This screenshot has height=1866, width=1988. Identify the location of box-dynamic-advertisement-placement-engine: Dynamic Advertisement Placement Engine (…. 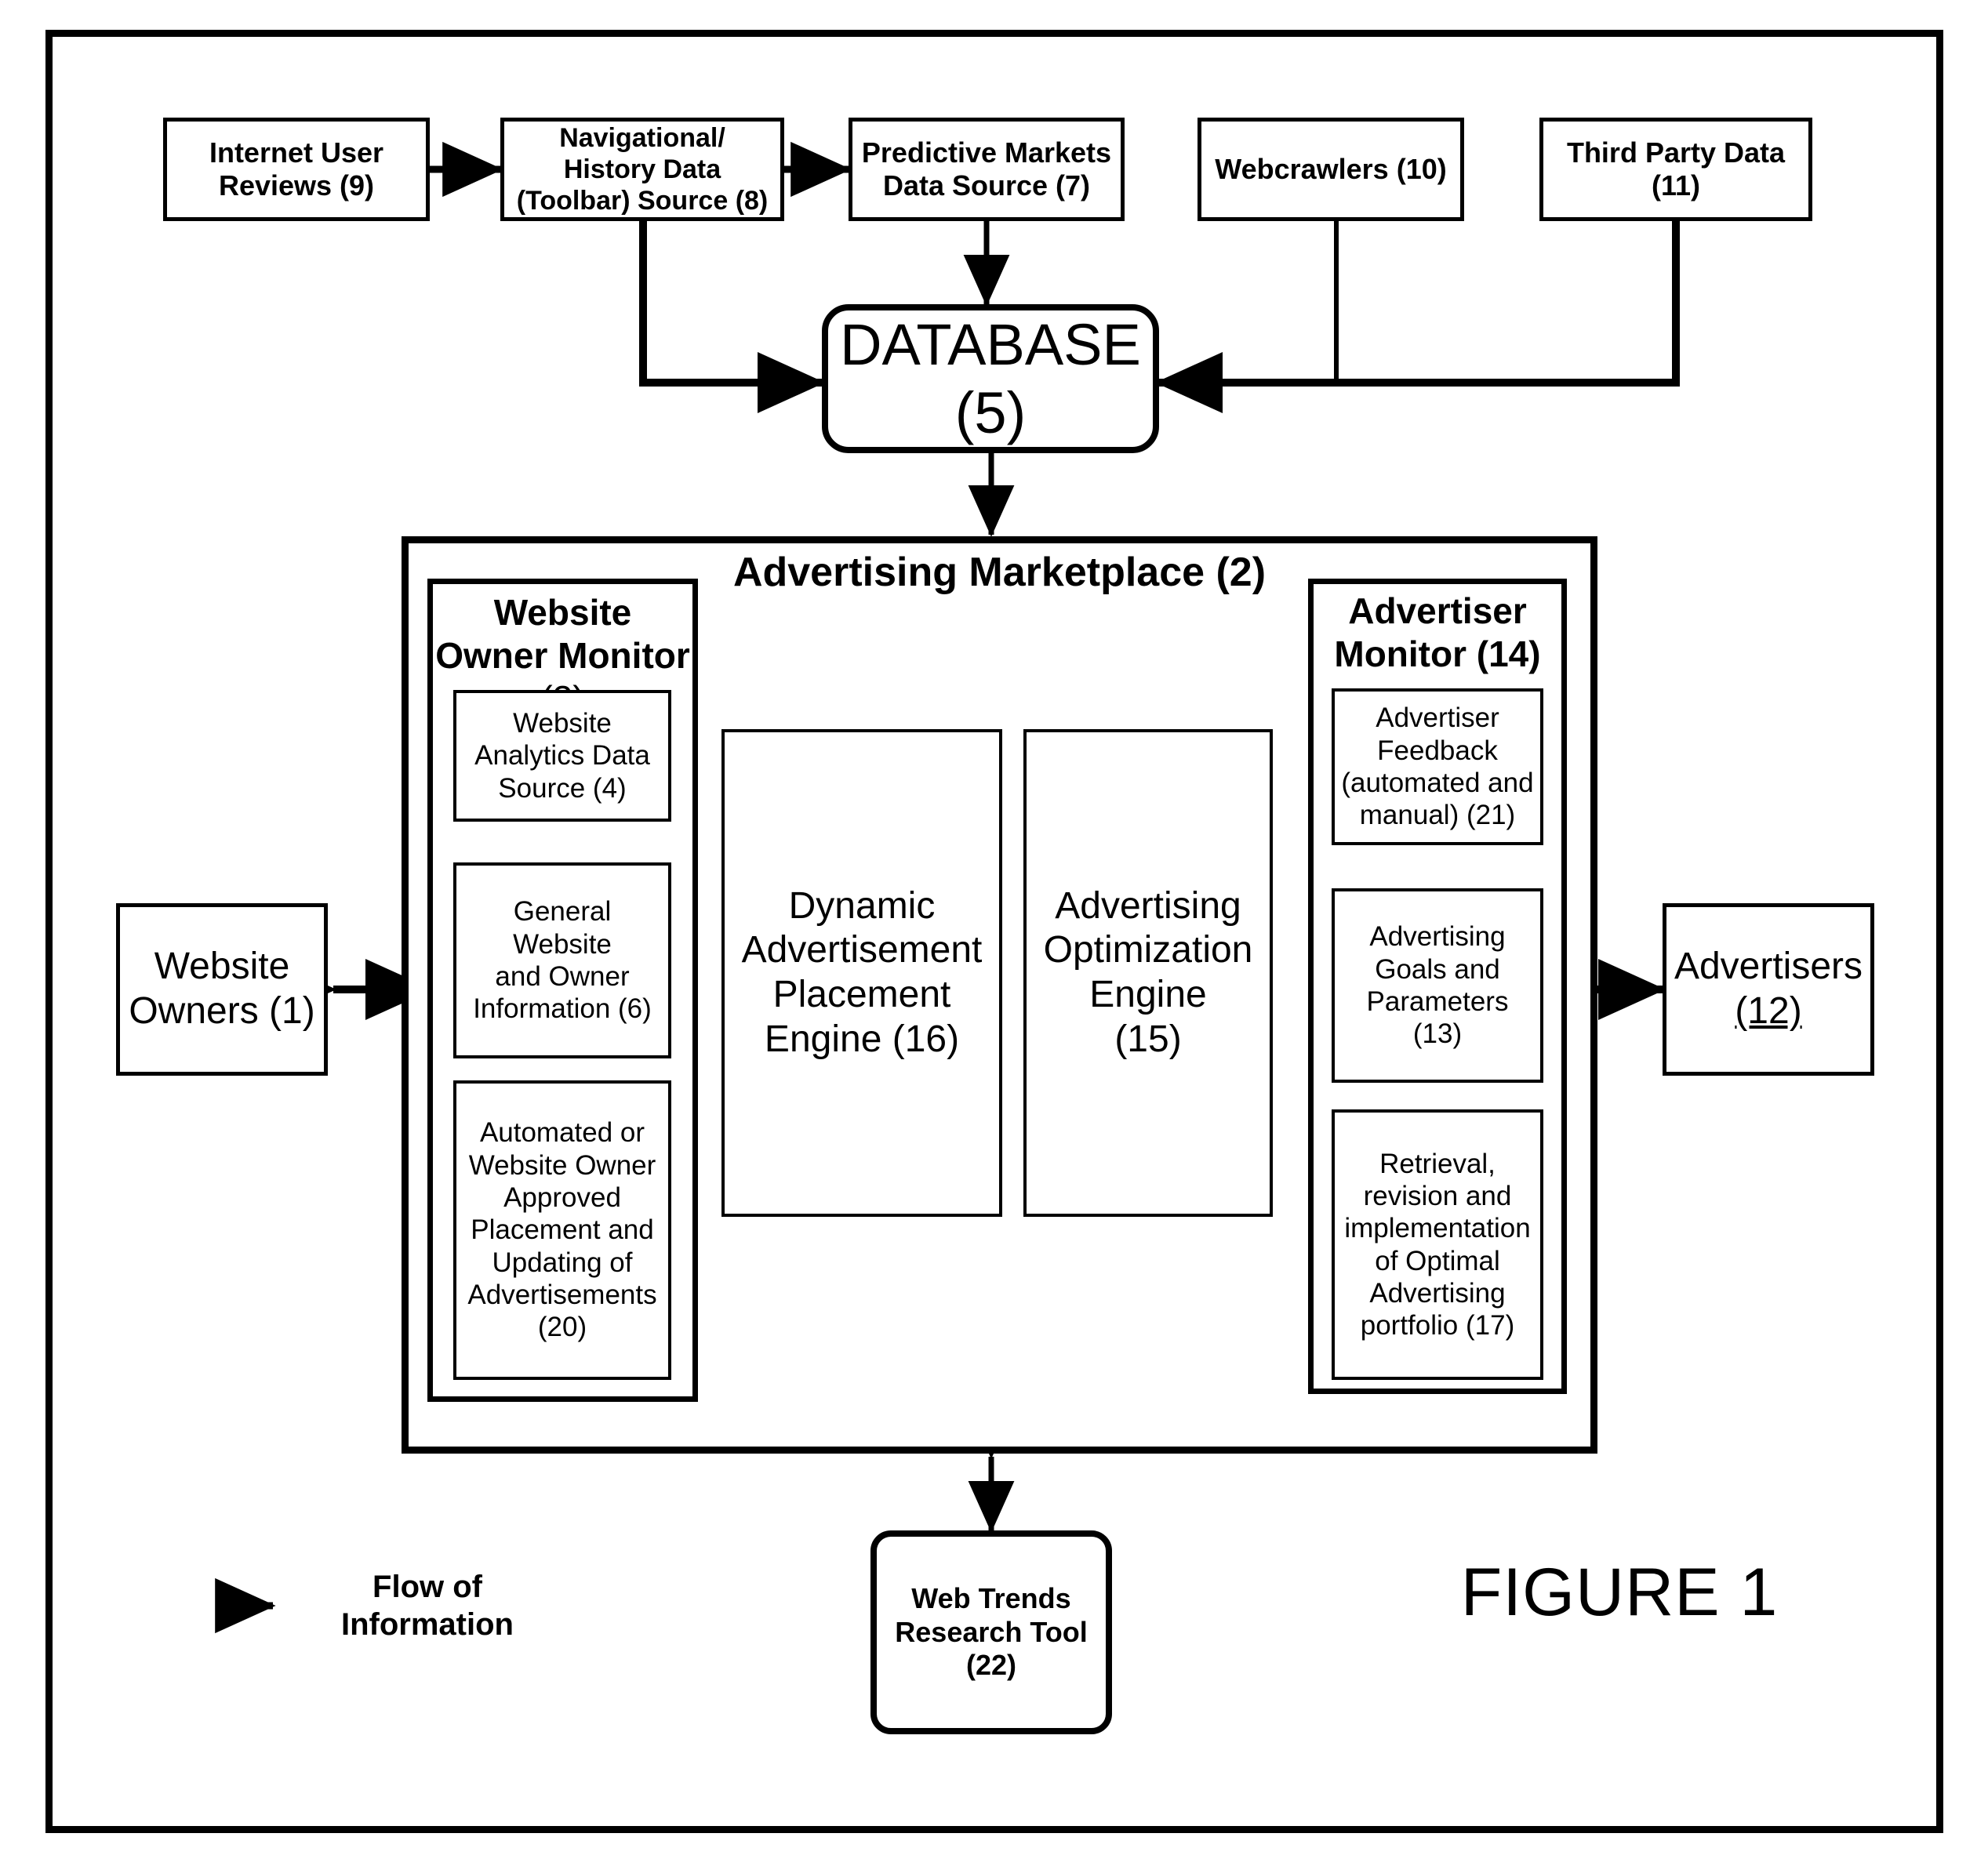
(861, 973).